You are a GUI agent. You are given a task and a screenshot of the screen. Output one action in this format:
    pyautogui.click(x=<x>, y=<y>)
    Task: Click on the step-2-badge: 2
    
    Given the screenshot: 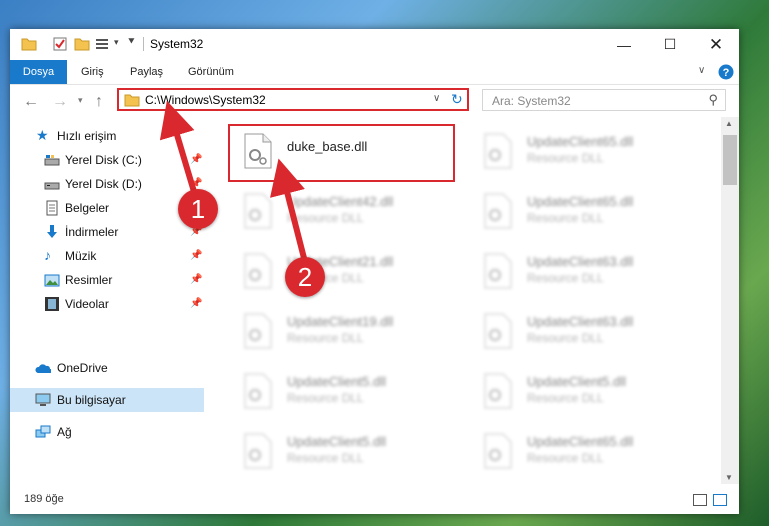 What is the action you would take?
    pyautogui.click(x=305, y=277)
    